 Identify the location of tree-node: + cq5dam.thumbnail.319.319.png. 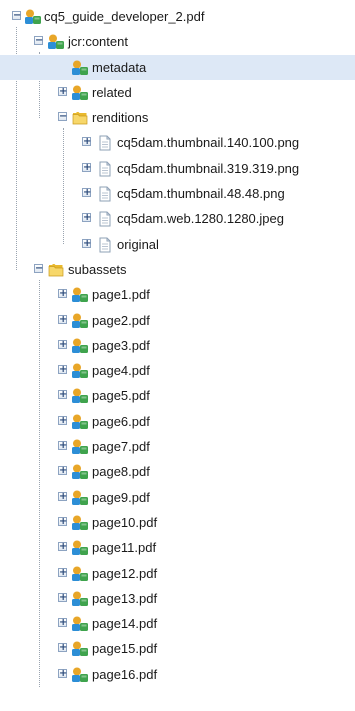
(177, 168).